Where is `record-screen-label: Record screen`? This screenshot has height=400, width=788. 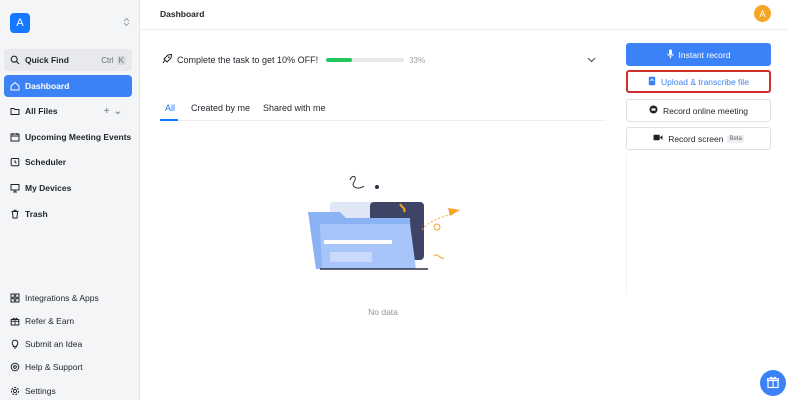 record-screen-label: Record screen is located at coordinates (696, 138).